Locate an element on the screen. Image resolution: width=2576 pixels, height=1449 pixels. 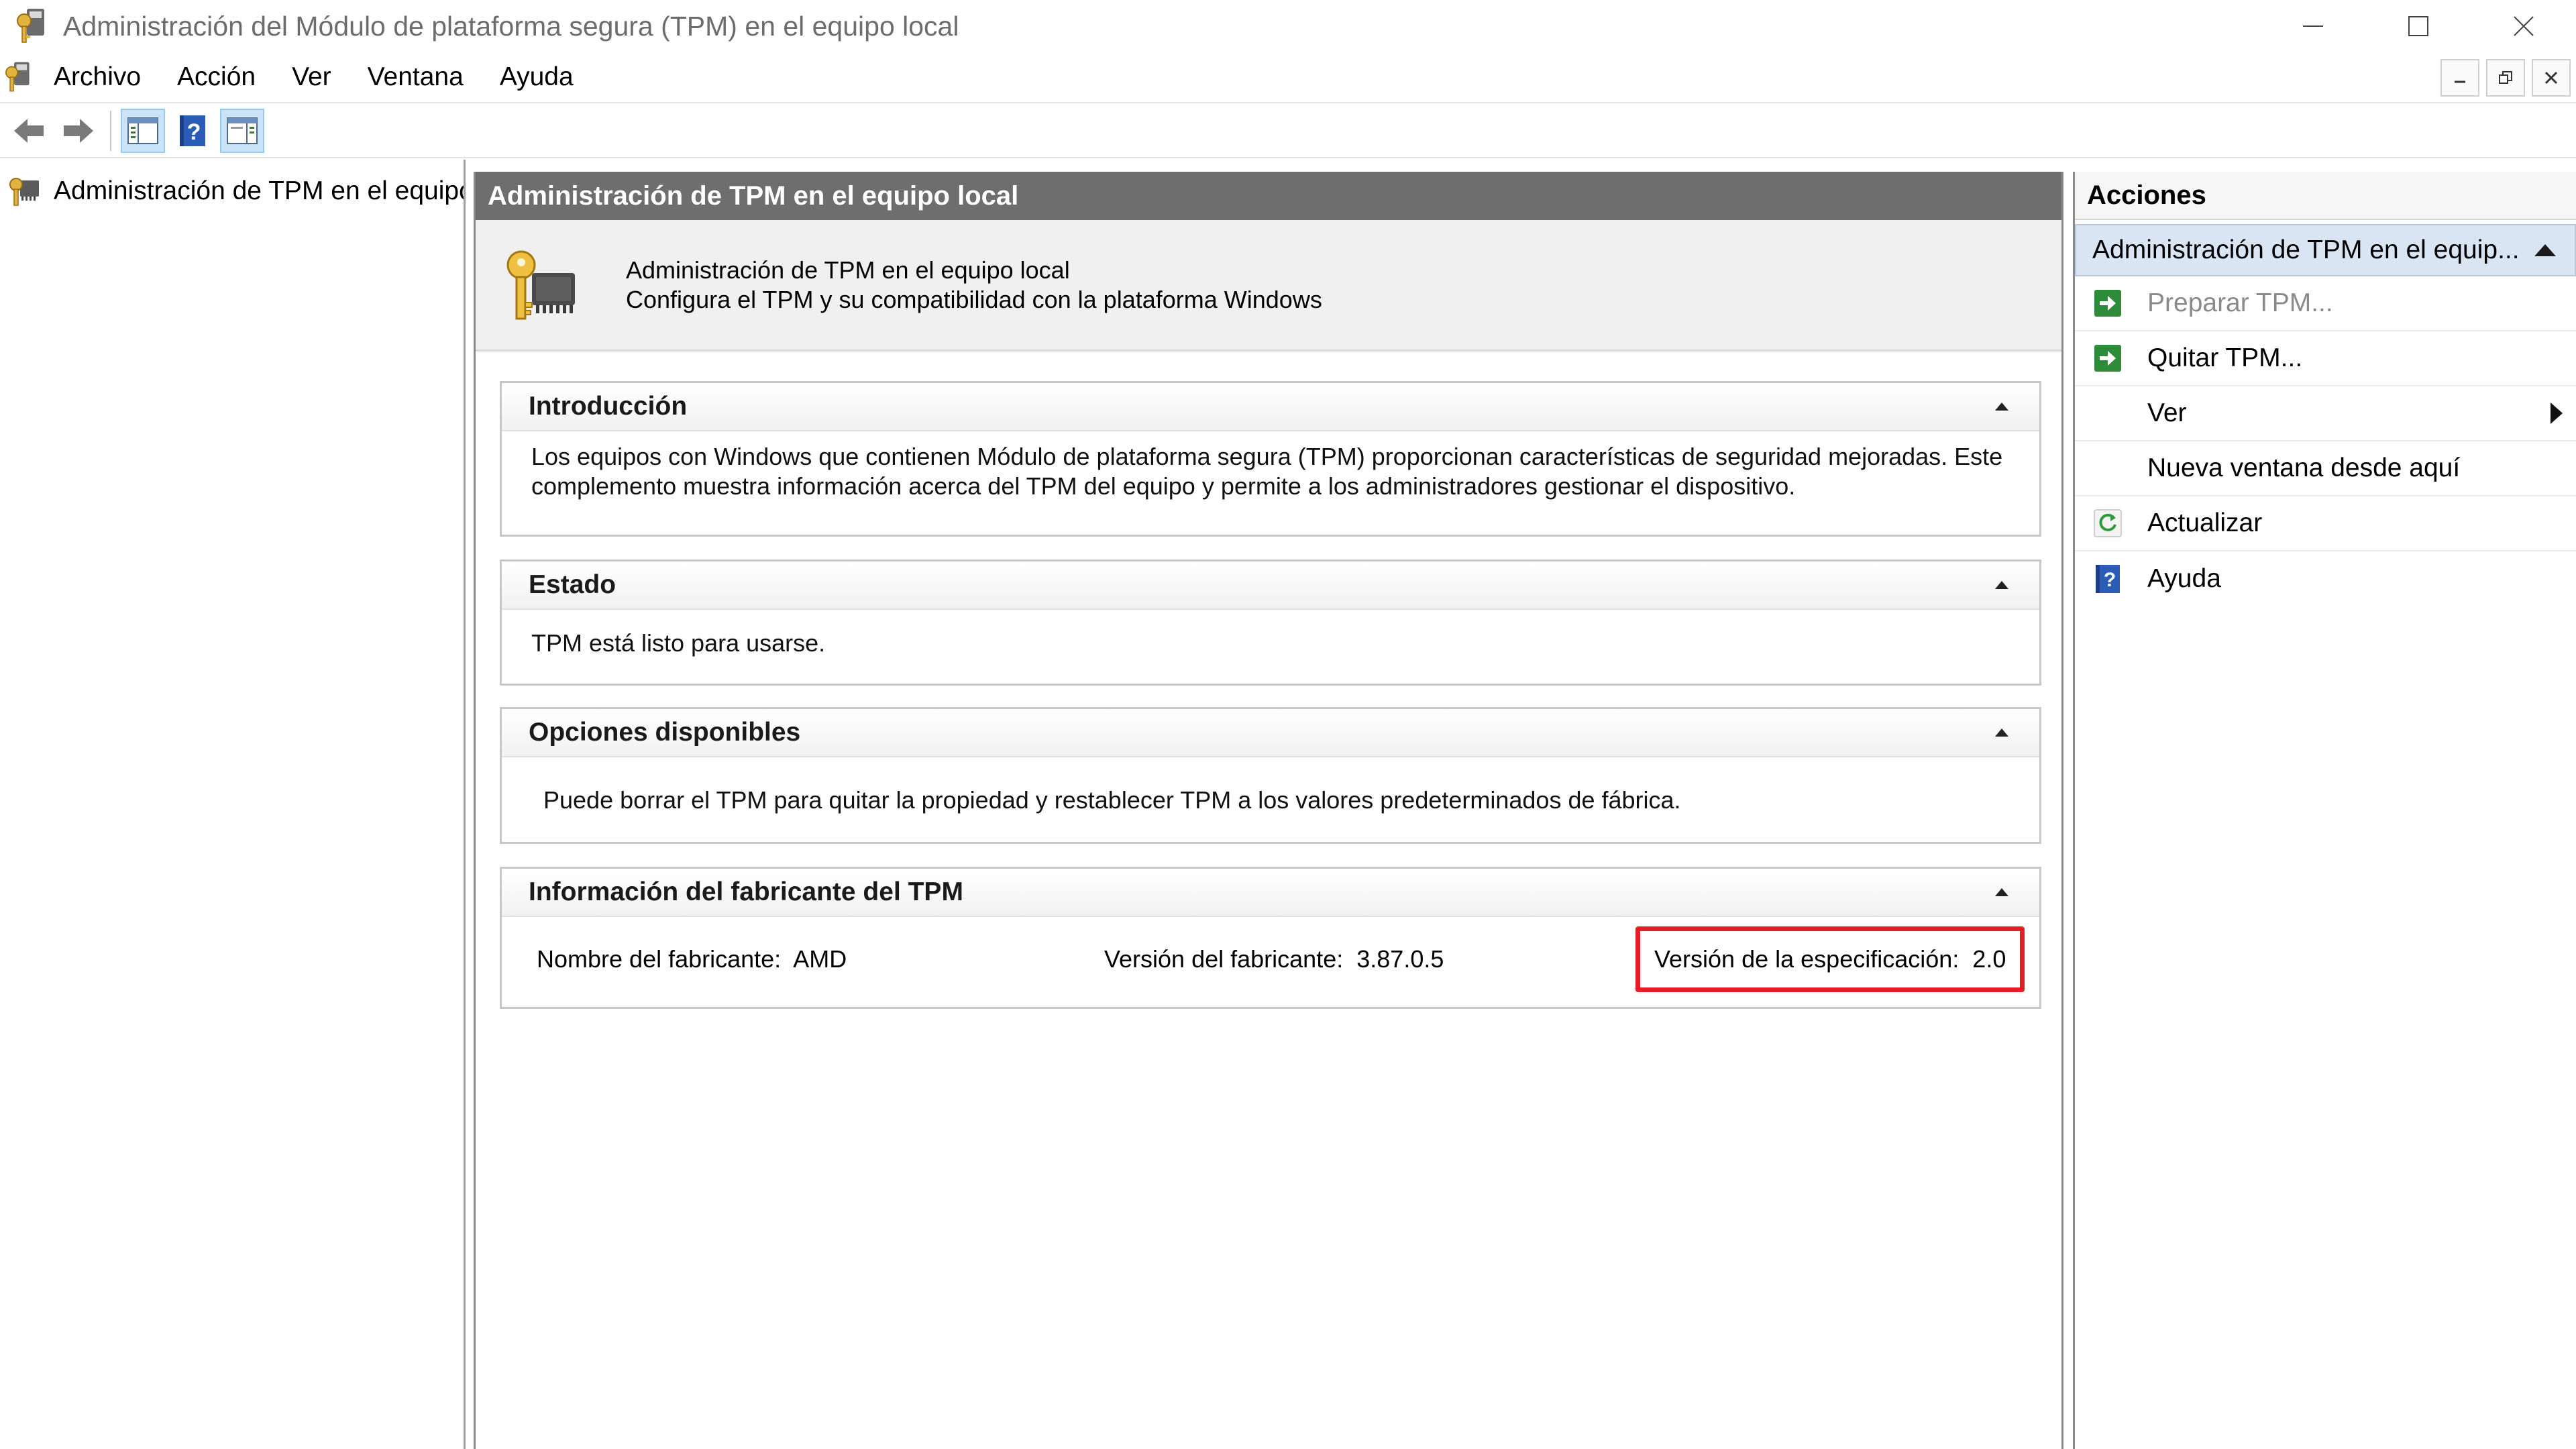
maximize-button is located at coordinates (2418, 26).